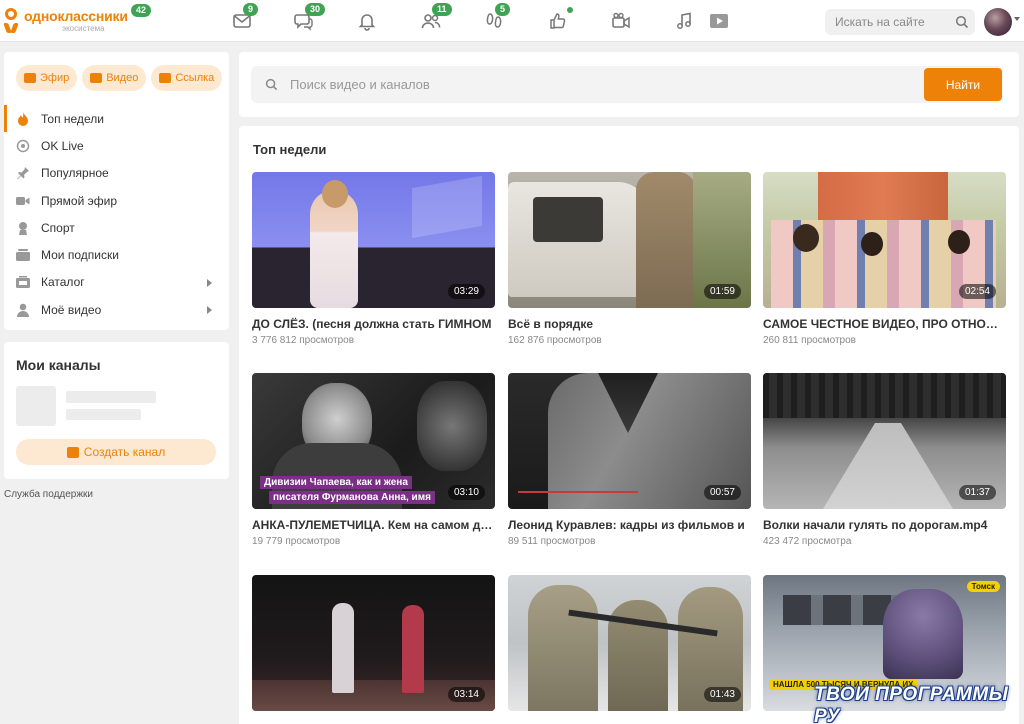 The image size is (1024, 724). What do you see at coordinates (116, 282) in the screenshot?
I see `menu-item-catalog: Каталог` at bounding box center [116, 282].